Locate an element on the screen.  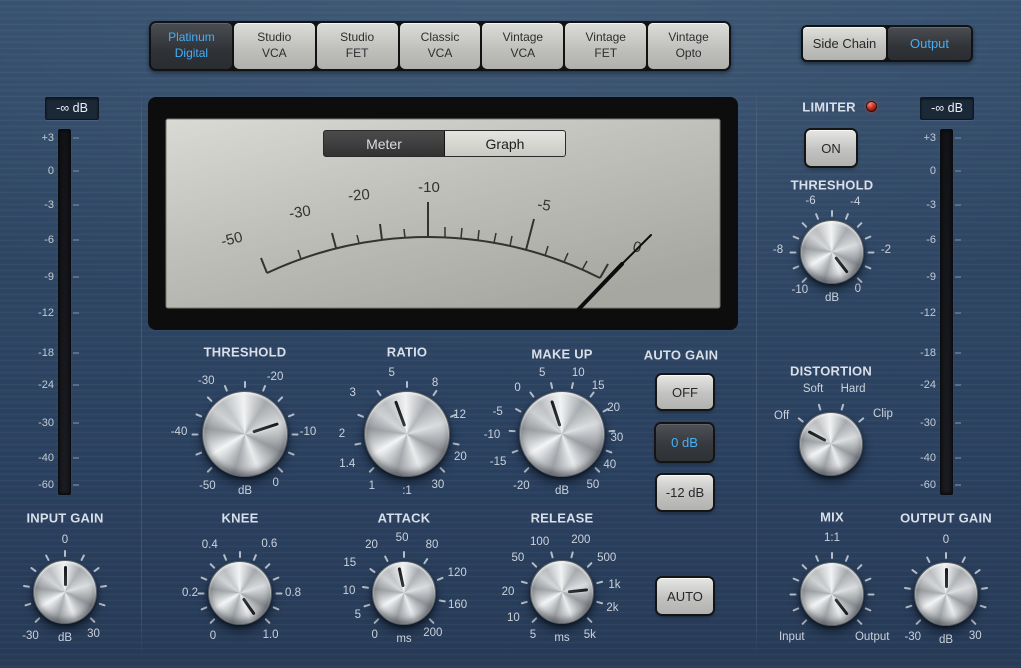
knob-mark-label: -30 is located at coordinates (30, 636).